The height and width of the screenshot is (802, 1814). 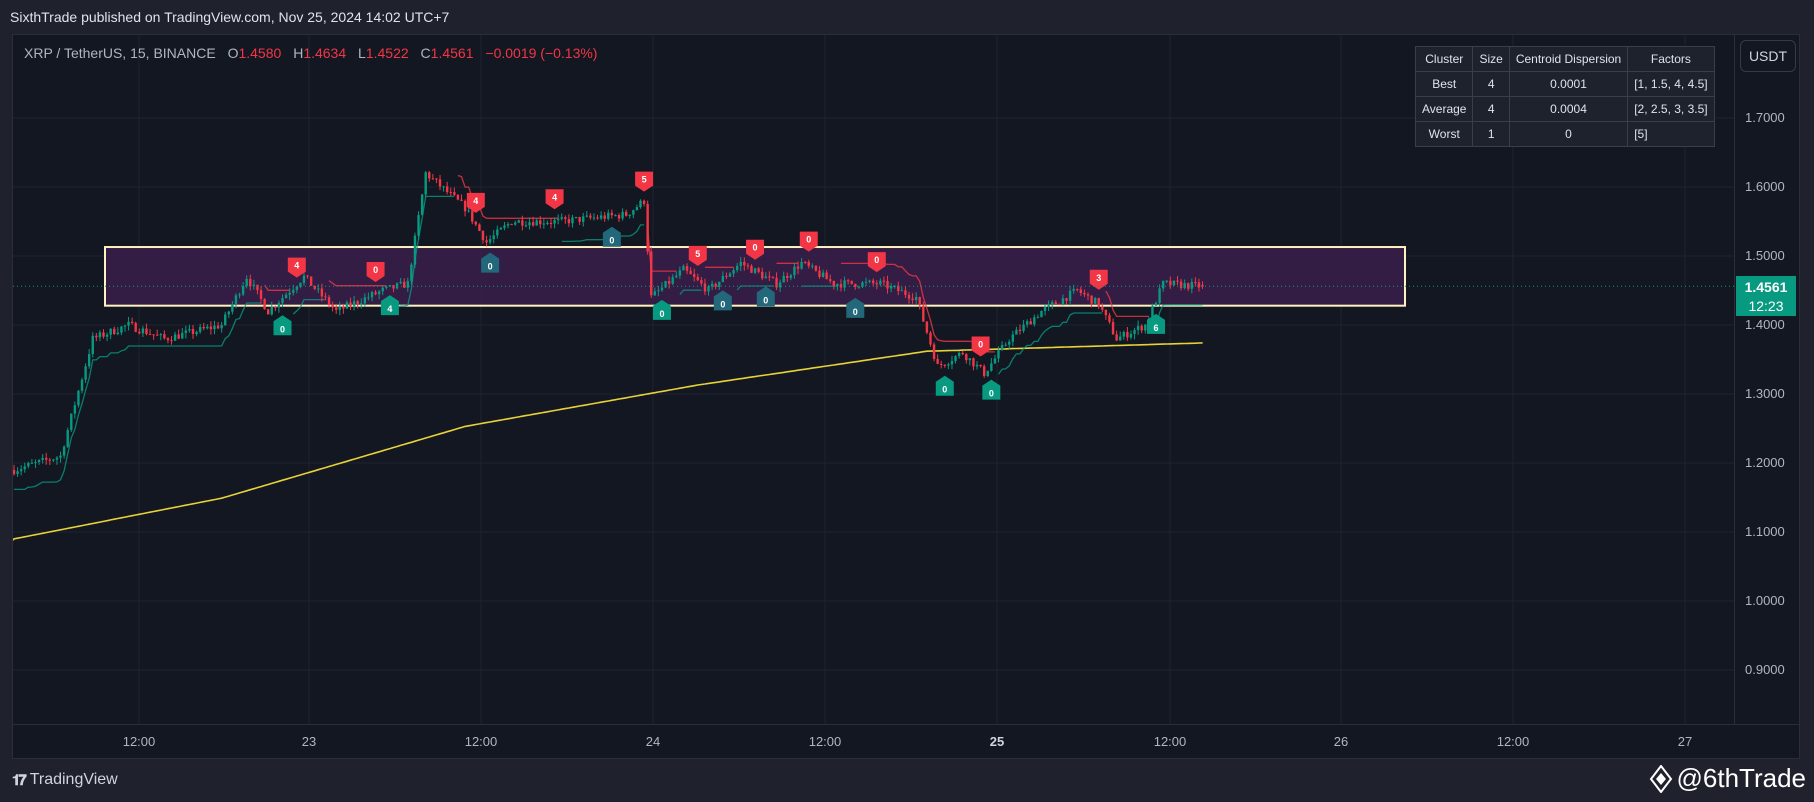 What do you see at coordinates (1768, 56) in the screenshot?
I see `currency-button: USDT` at bounding box center [1768, 56].